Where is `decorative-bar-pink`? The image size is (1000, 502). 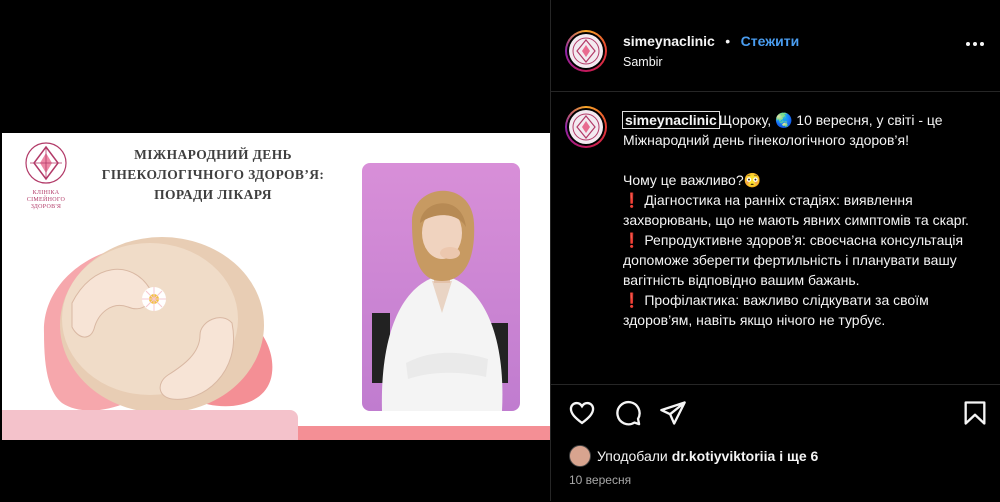 decorative-bar-pink is located at coordinates (150, 425).